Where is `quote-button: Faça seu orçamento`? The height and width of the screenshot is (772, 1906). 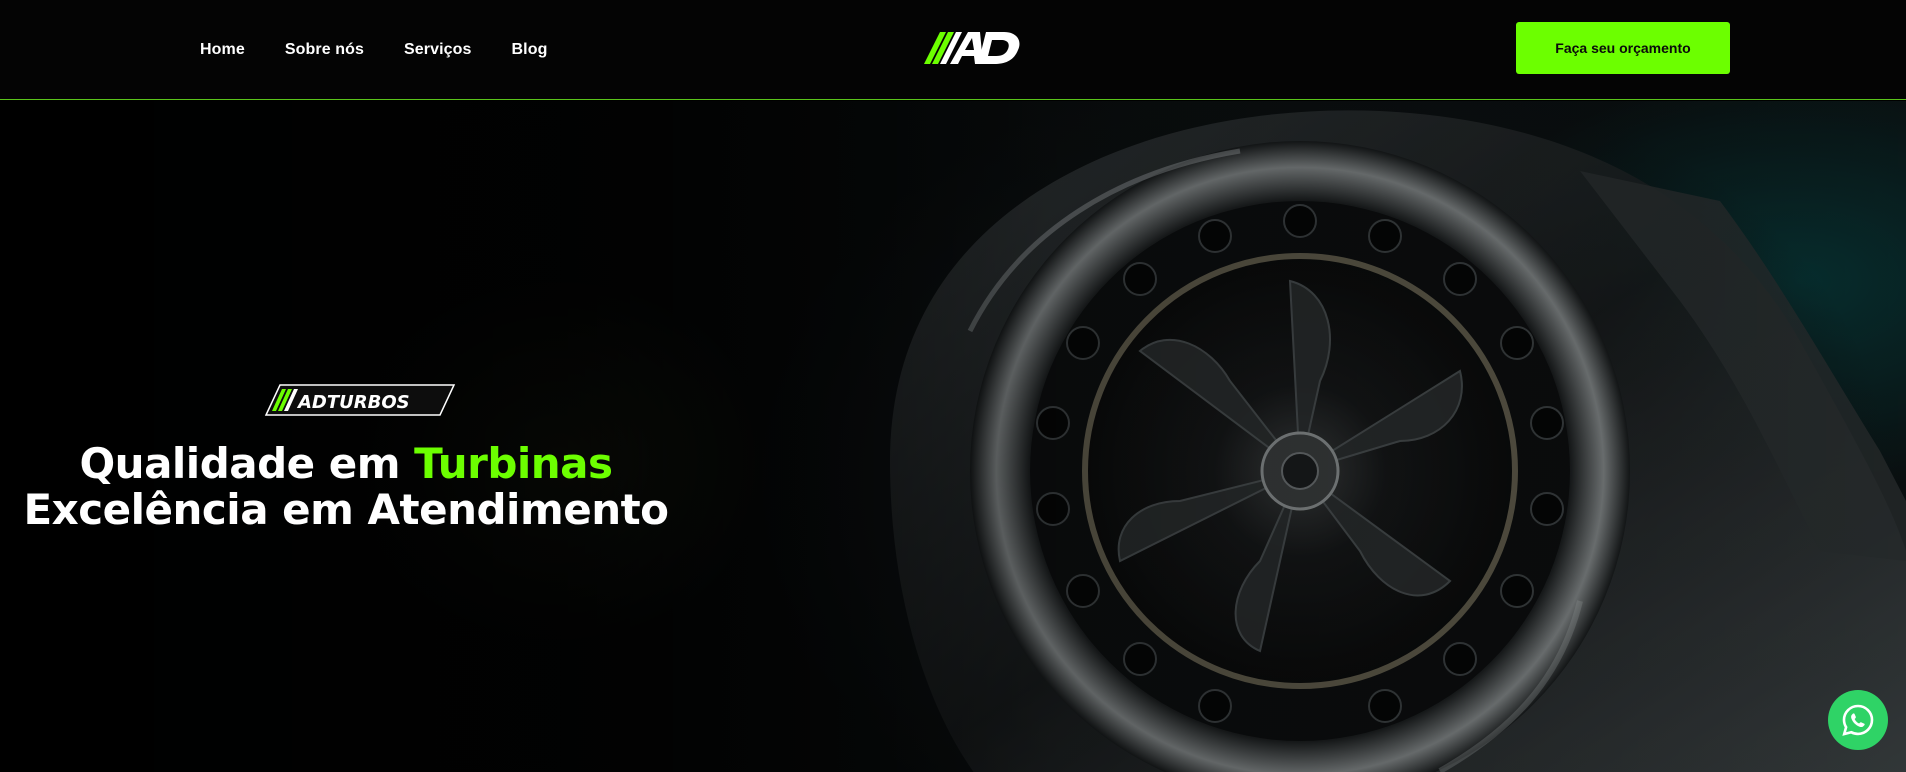 quote-button: Faça seu orçamento is located at coordinates (1623, 48).